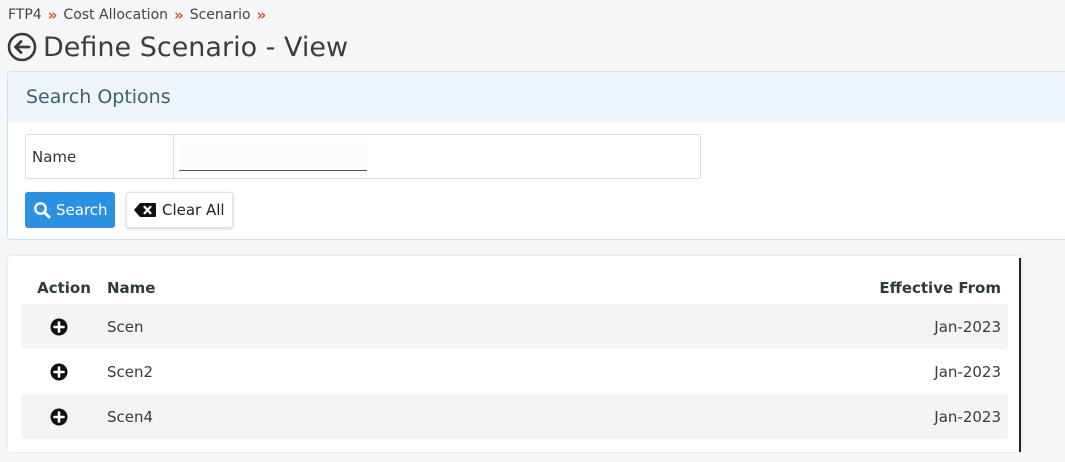 The image size is (1065, 462). I want to click on page-header: Define Scenario - View, so click(177, 47).